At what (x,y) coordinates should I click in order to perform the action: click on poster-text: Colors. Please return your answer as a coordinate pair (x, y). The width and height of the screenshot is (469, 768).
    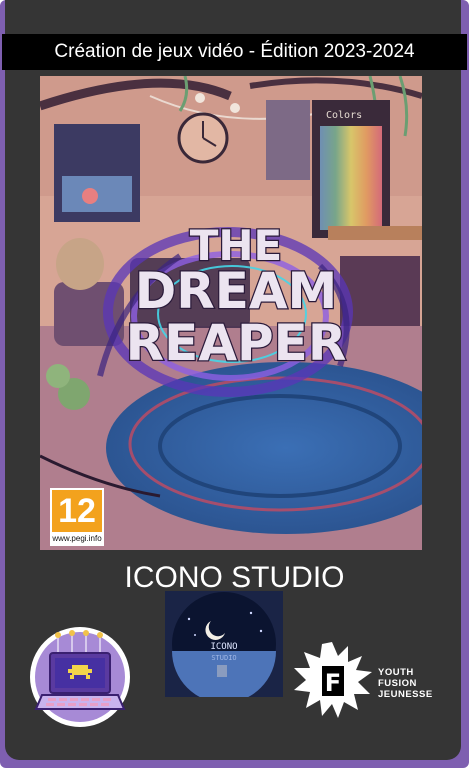
    Looking at the image, I should click on (344, 115).